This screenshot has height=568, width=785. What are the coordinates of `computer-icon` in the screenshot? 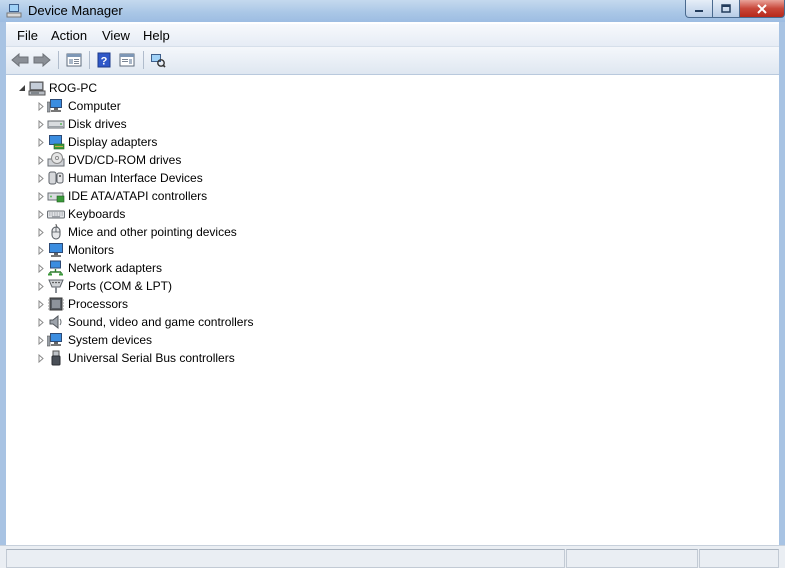 It's located at (56, 106).